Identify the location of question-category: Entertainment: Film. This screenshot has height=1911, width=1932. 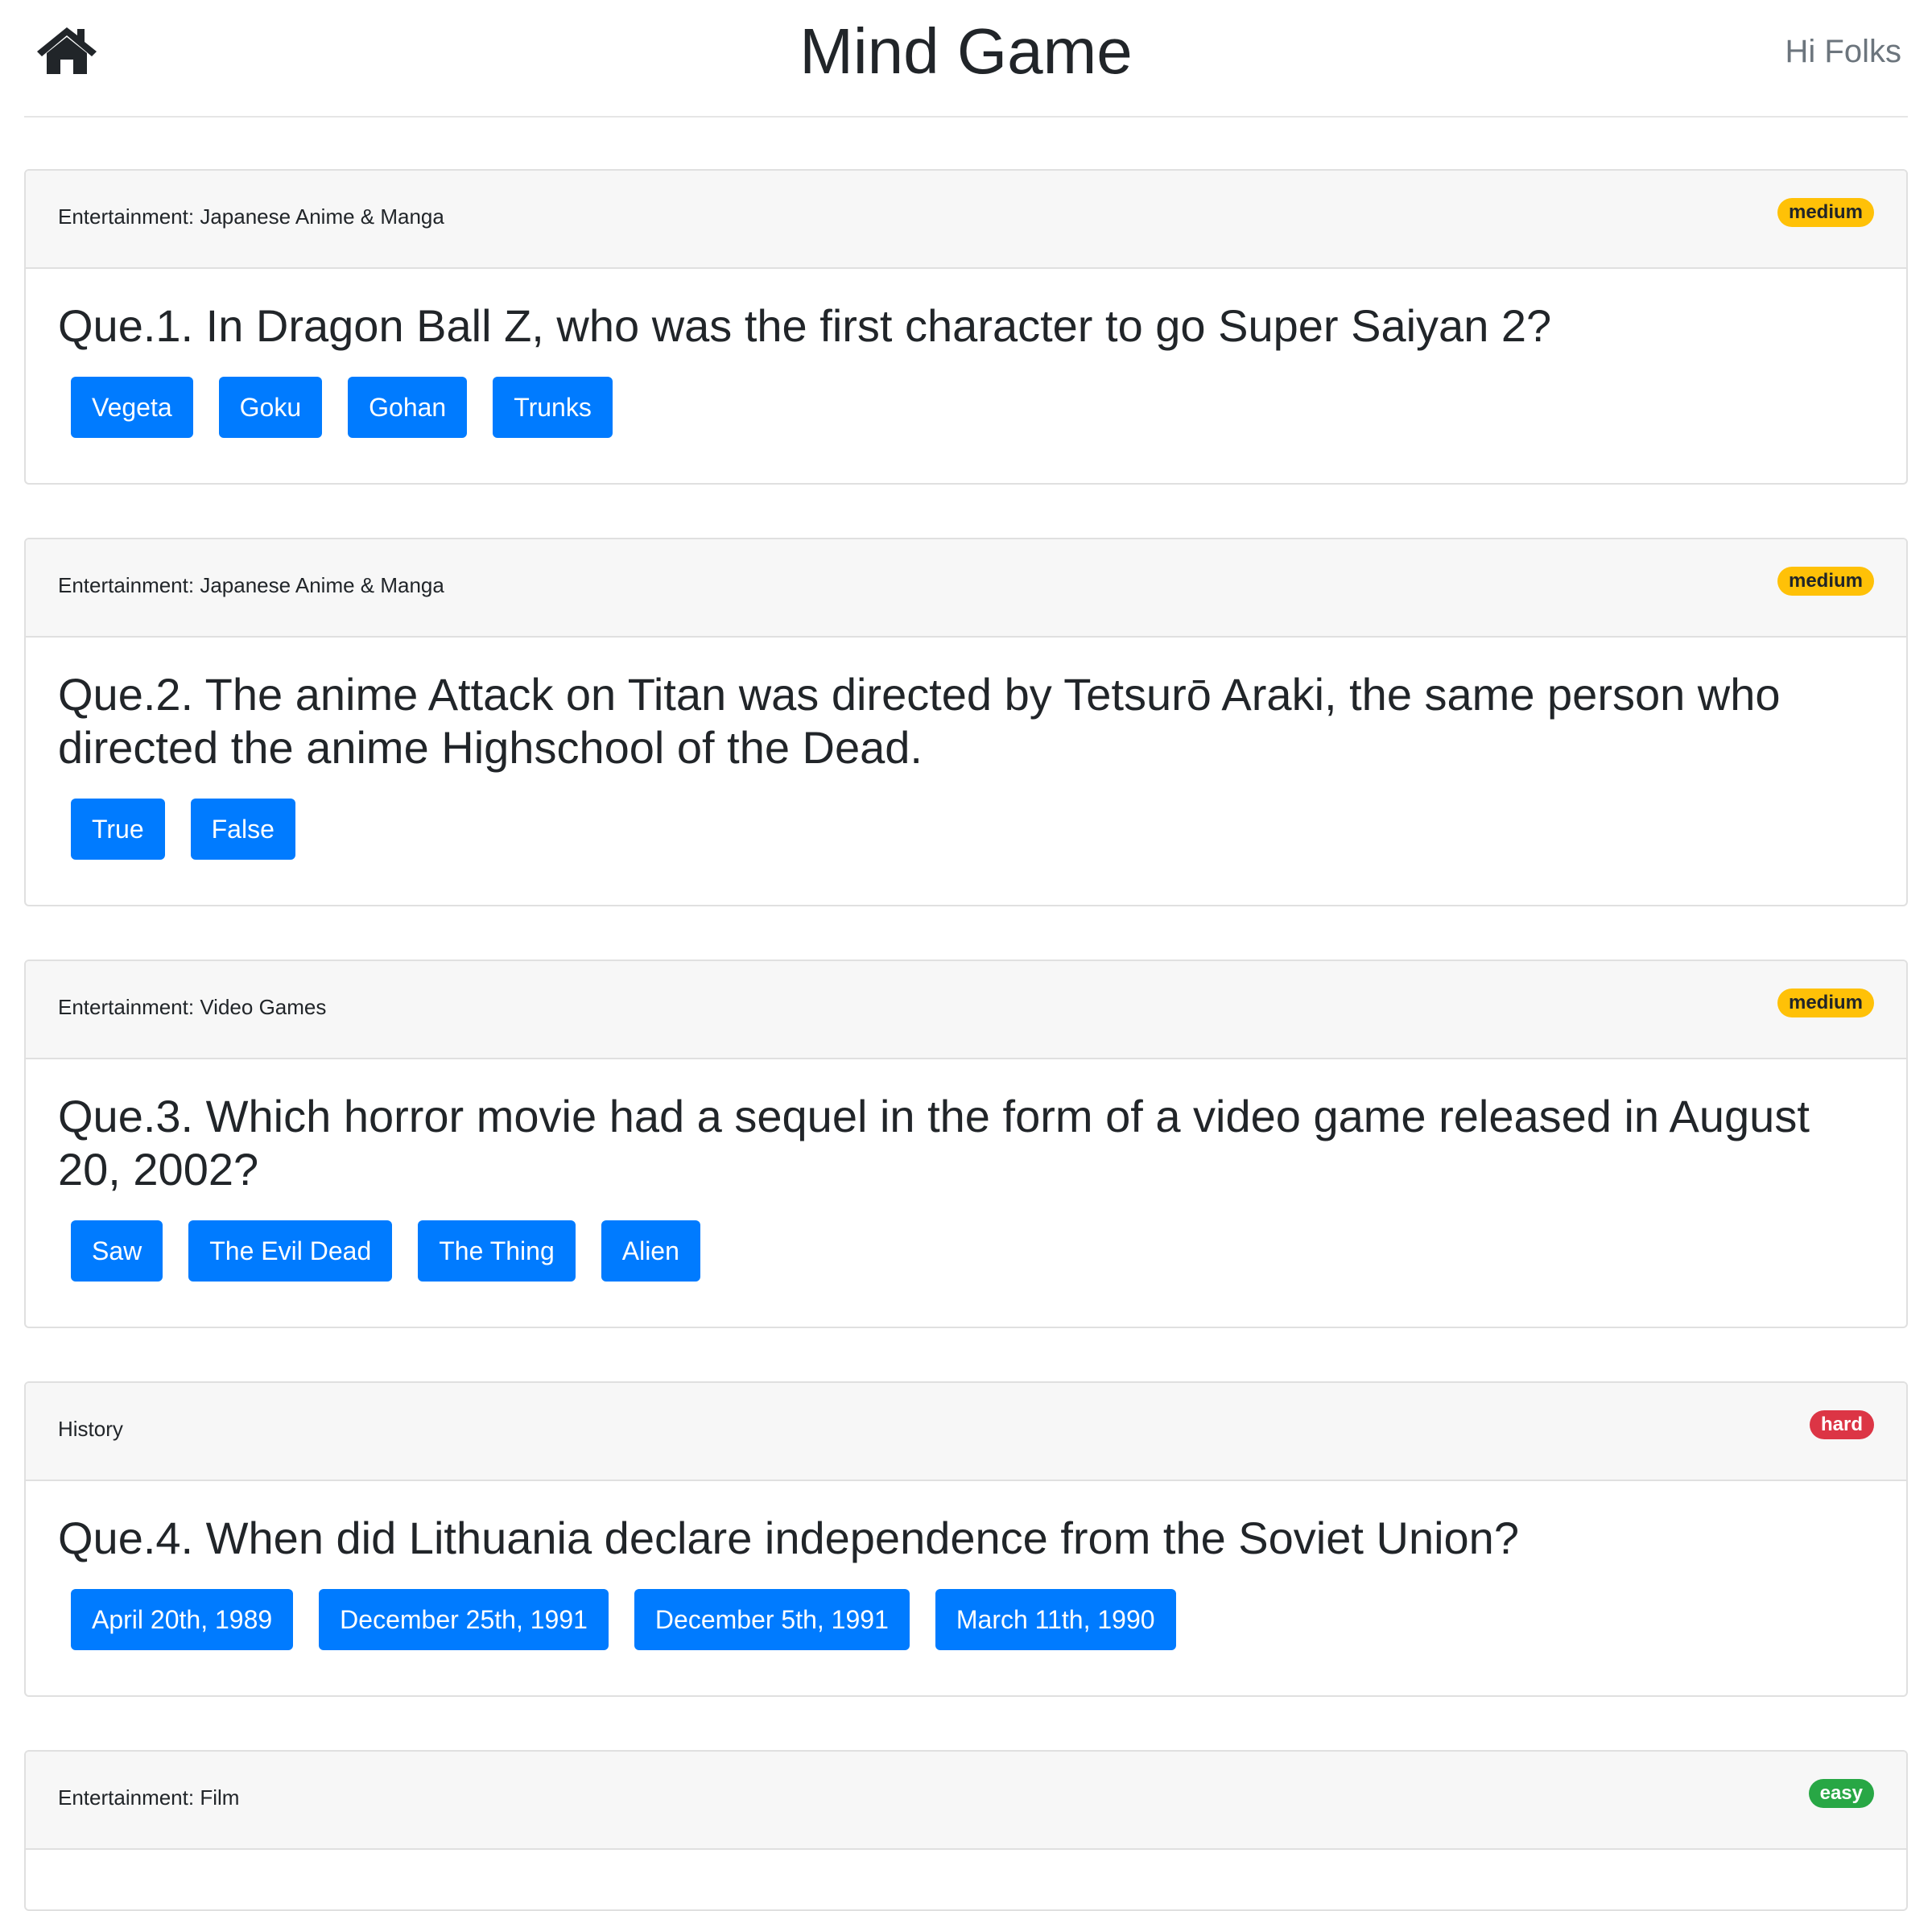
(149, 1797).